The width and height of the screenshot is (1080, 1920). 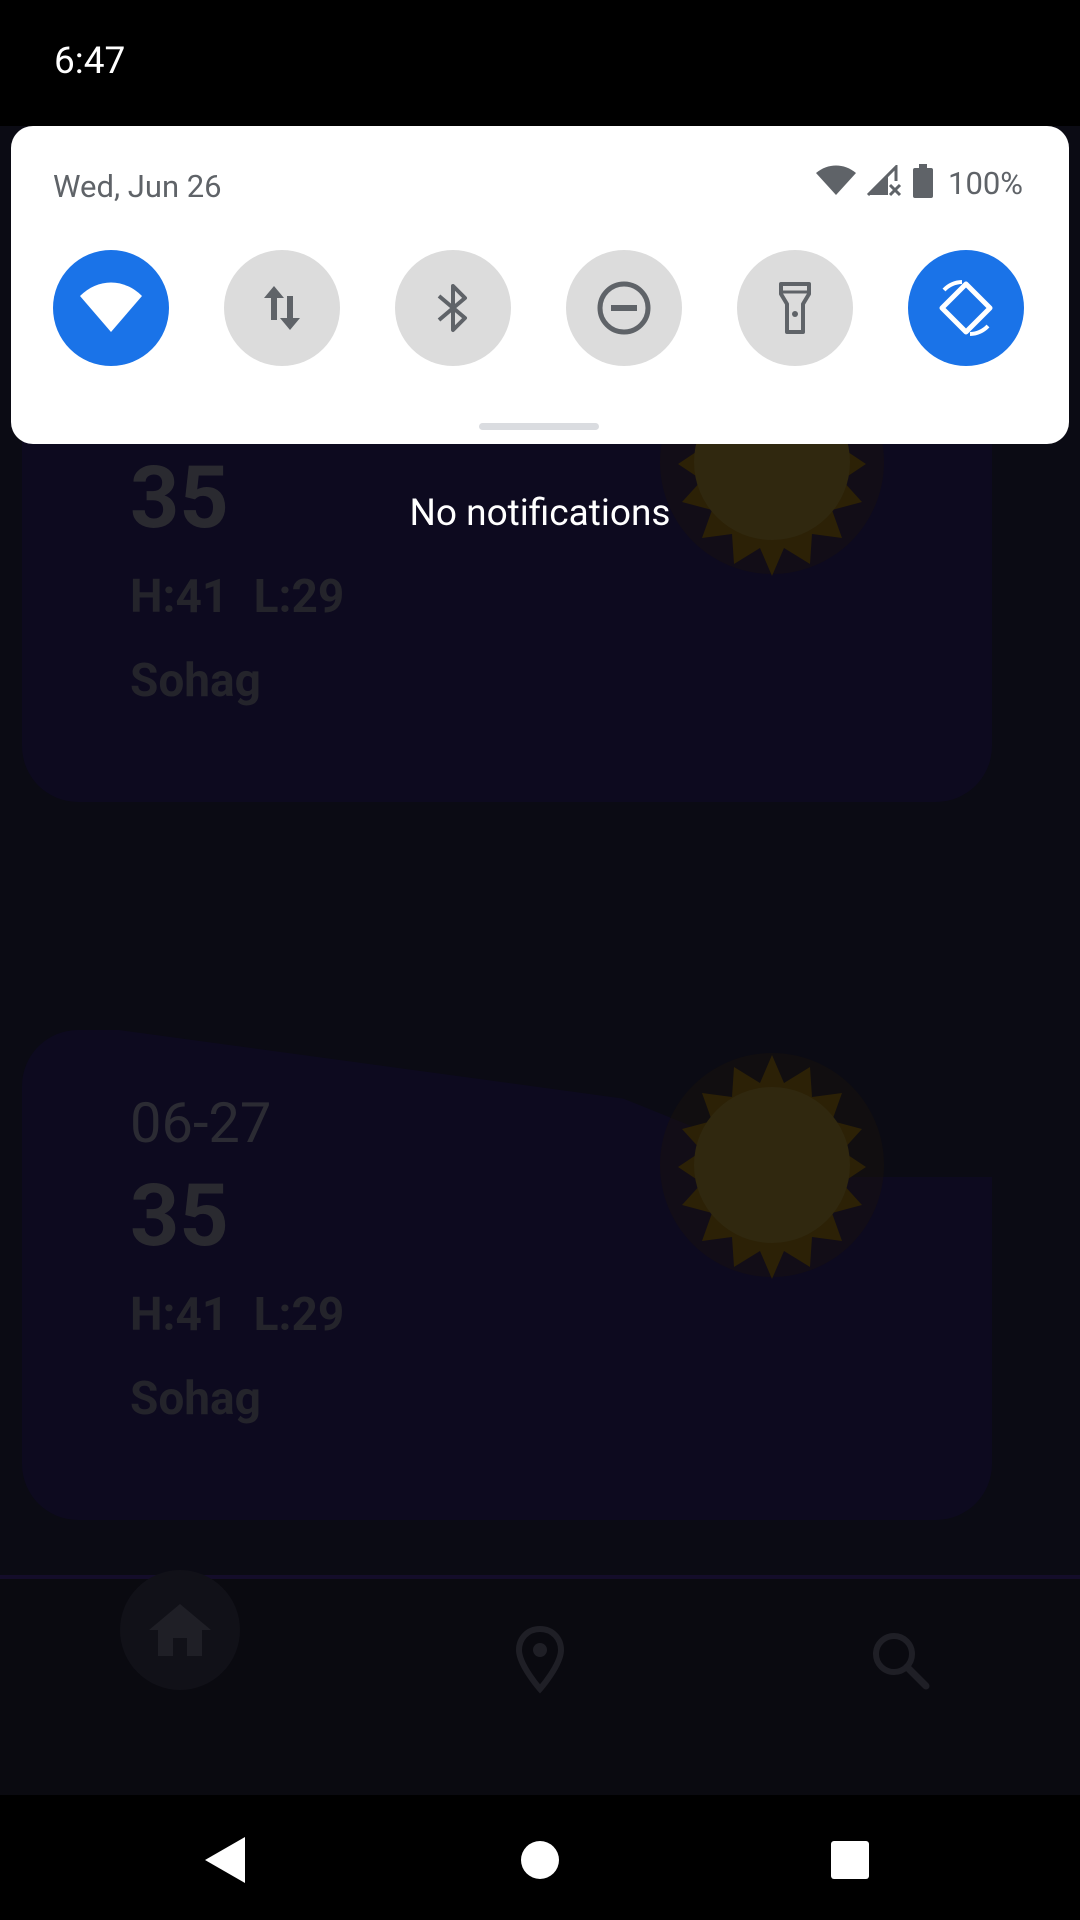 I want to click on status-clock: 6:47, so click(x=90, y=61).